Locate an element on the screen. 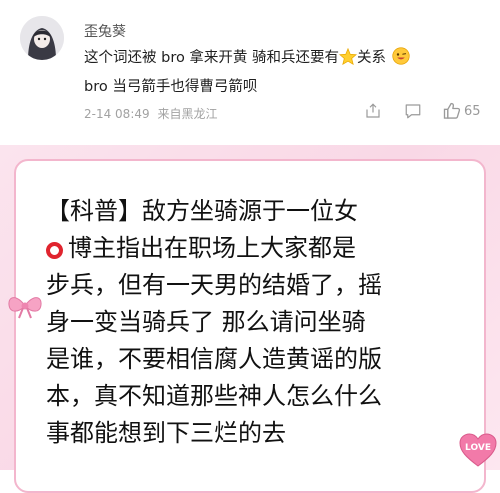  card-line-1: 【科普】敌方坐骑源于一位女 is located at coordinates (202, 211).